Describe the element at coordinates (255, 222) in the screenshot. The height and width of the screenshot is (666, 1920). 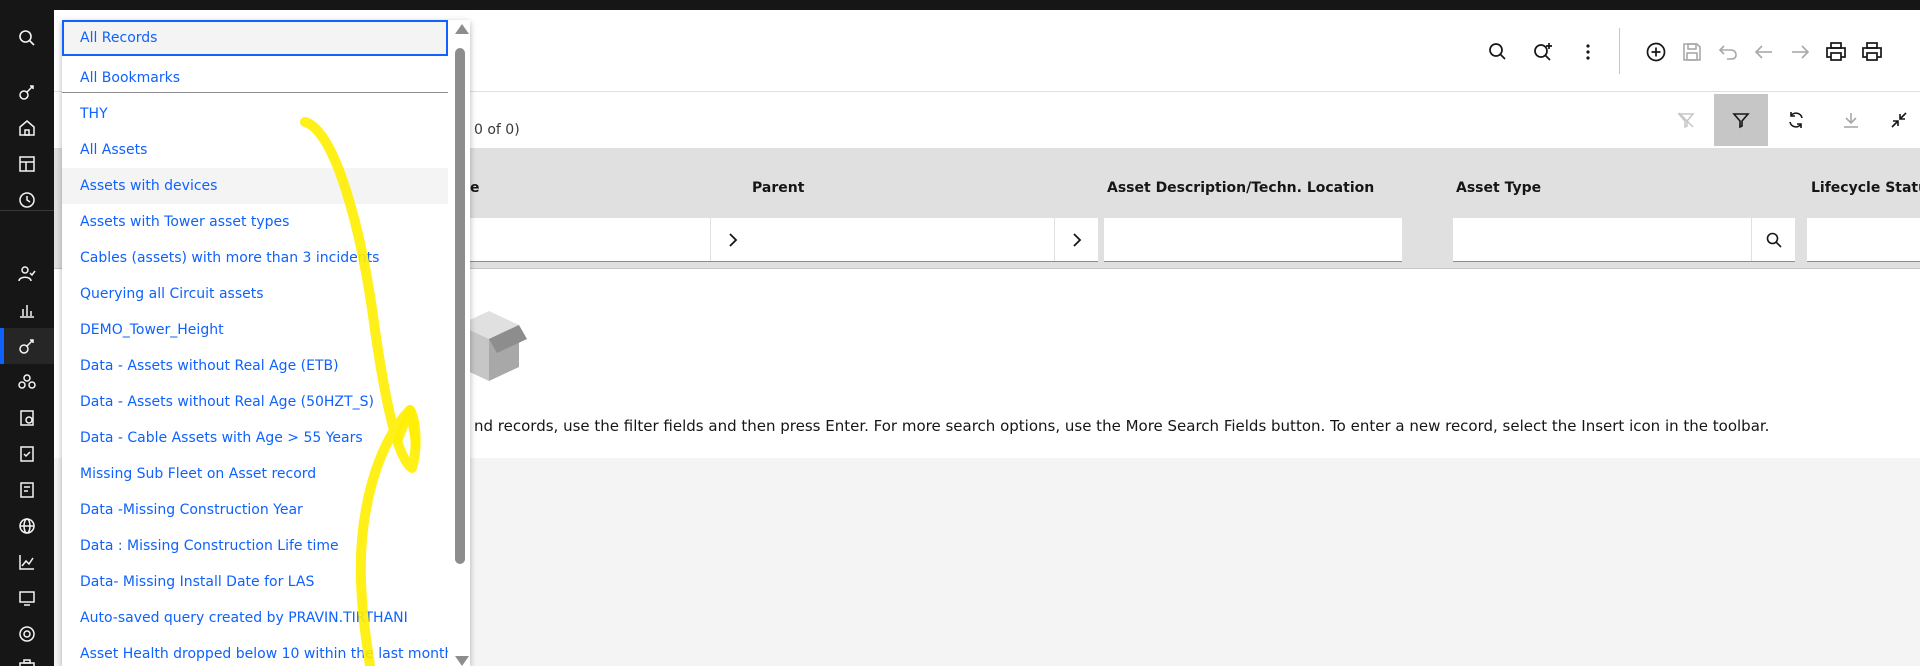
I see `query-option: Assets with Tower asset types` at that location.